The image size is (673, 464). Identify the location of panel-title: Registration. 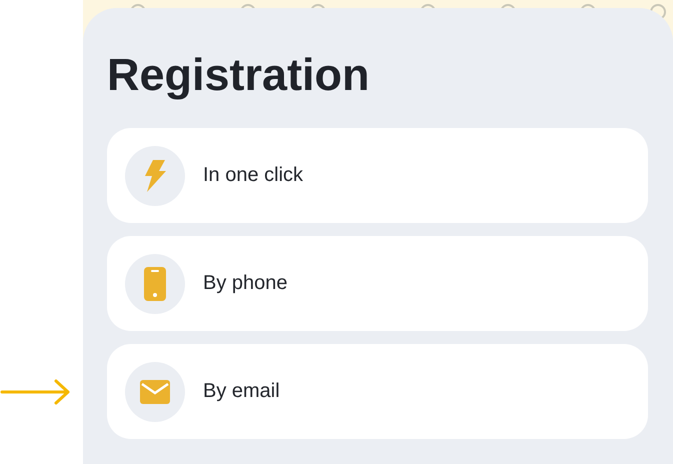
(239, 75).